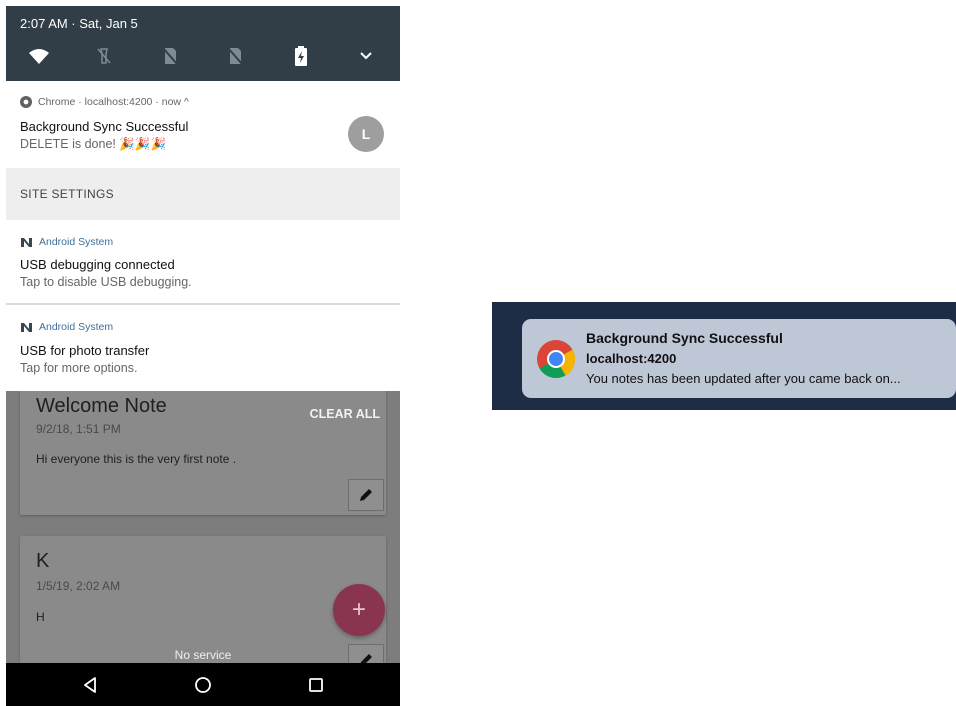  I want to click on back-icon, so click(90, 685).